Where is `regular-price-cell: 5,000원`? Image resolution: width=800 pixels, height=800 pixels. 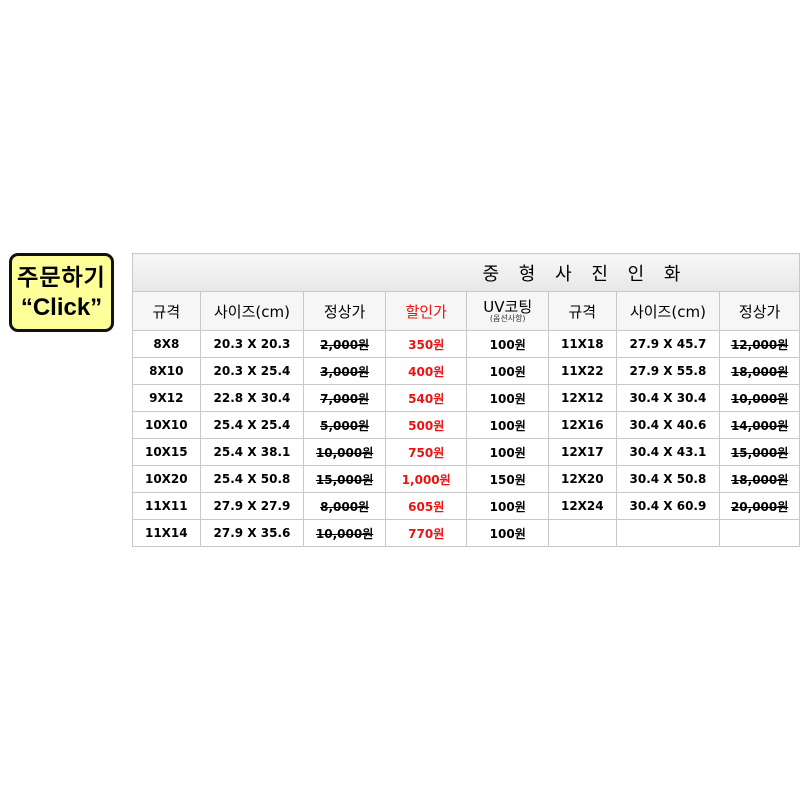
regular-price-cell: 5,000원 is located at coordinates (344, 425).